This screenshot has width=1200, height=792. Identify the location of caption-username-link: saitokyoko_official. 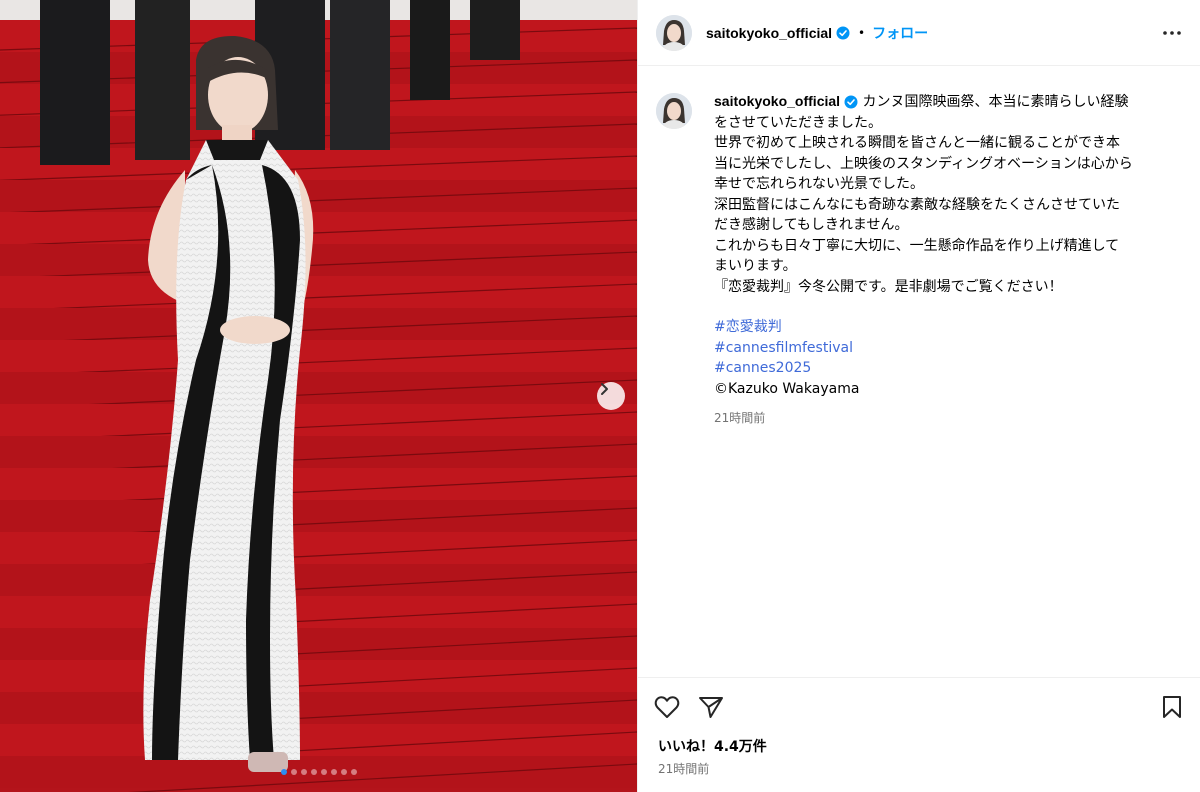
(777, 101).